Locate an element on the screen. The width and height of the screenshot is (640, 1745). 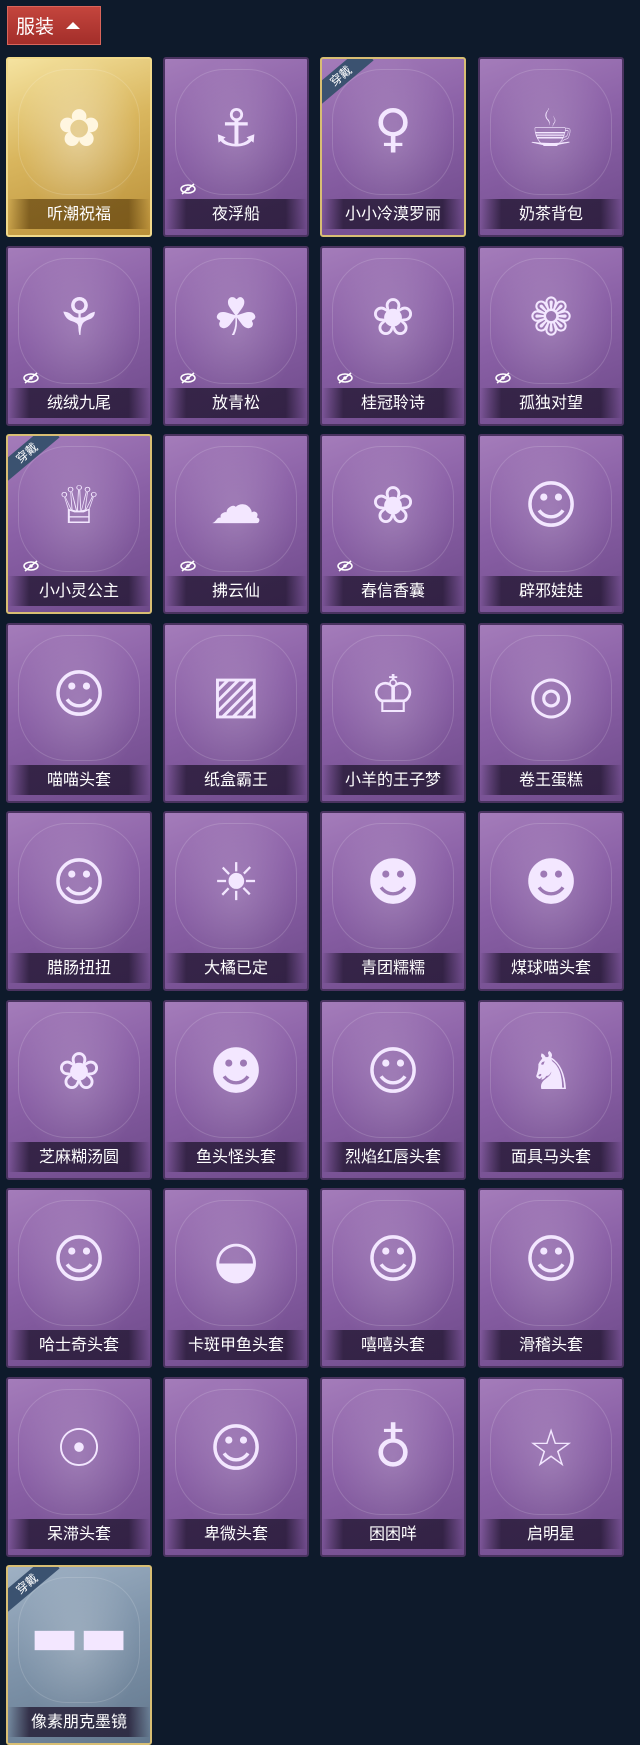
outfit-item-name: 面具马头套 is located at coordinates (551, 1157).